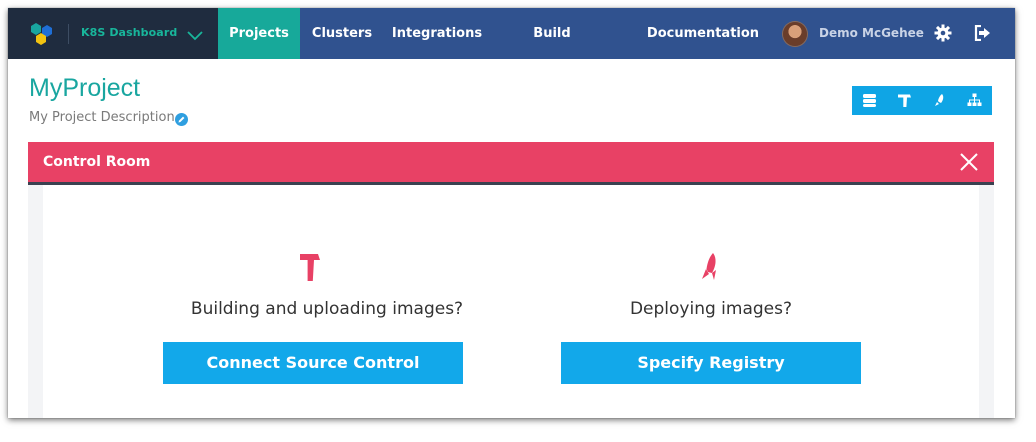 This screenshot has height=442, width=1036. Describe the element at coordinates (871, 33) in the screenshot. I see `user-name: Demo McGehee` at that location.